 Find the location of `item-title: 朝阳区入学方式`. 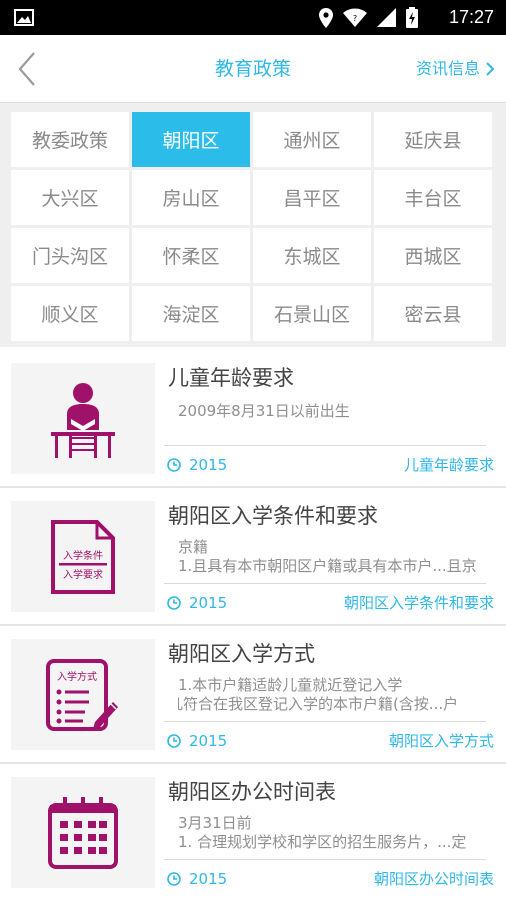

item-title: 朝阳区入学方式 is located at coordinates (241, 654).